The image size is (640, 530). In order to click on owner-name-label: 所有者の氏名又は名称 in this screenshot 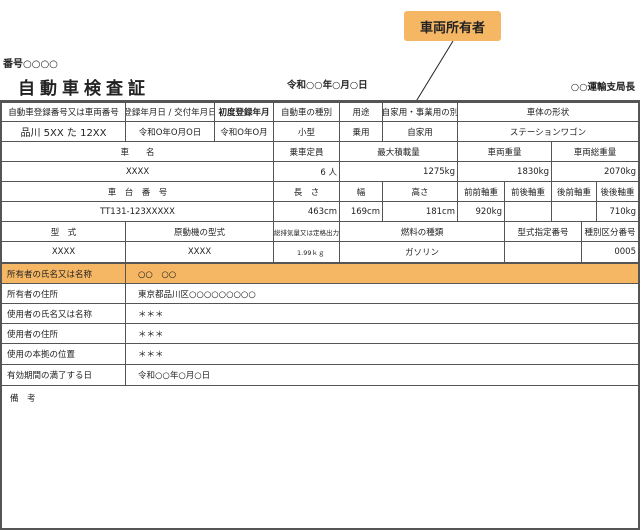, I will do `click(63, 273)`.